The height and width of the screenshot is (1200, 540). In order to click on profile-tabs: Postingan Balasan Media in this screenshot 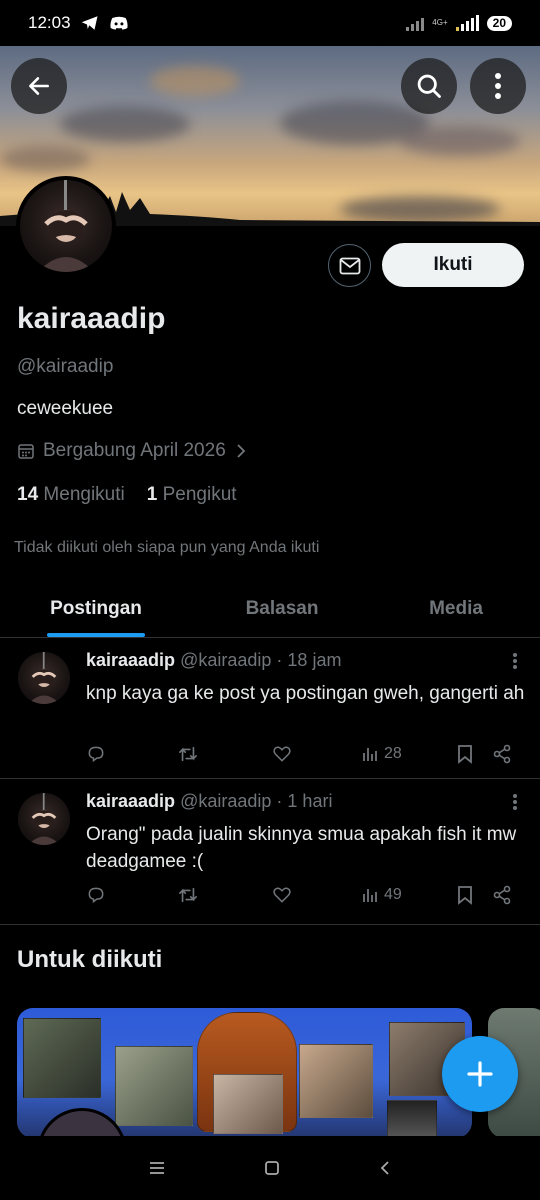, I will do `click(270, 609)`.